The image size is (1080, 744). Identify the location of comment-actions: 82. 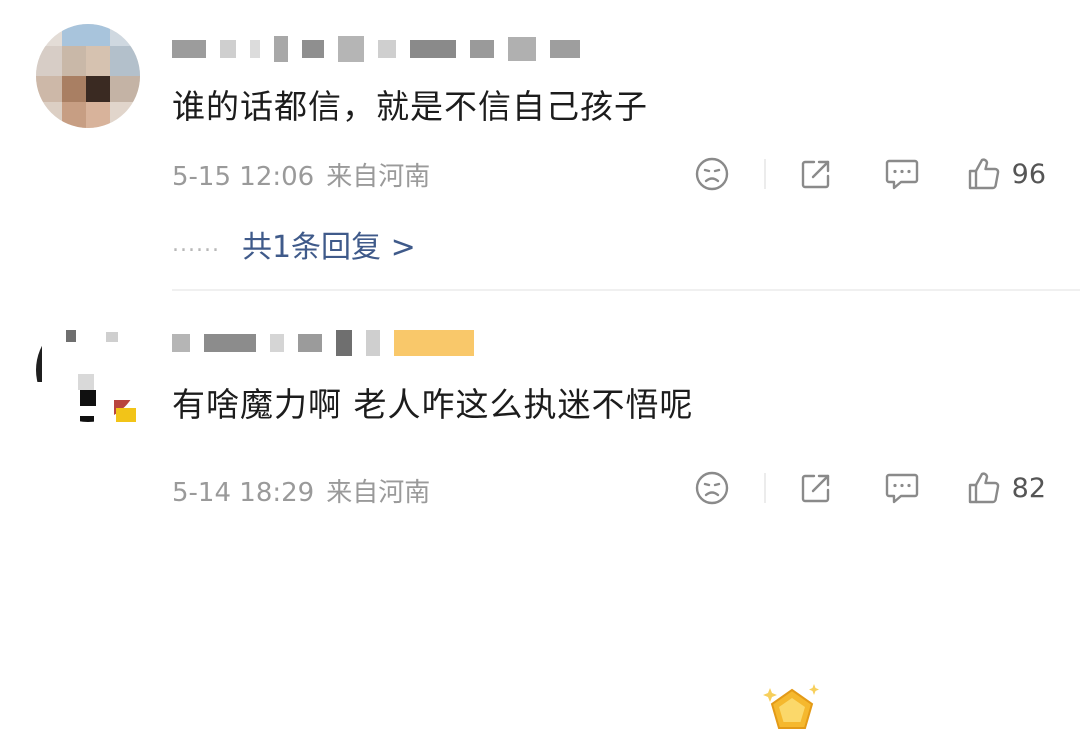
(868, 488).